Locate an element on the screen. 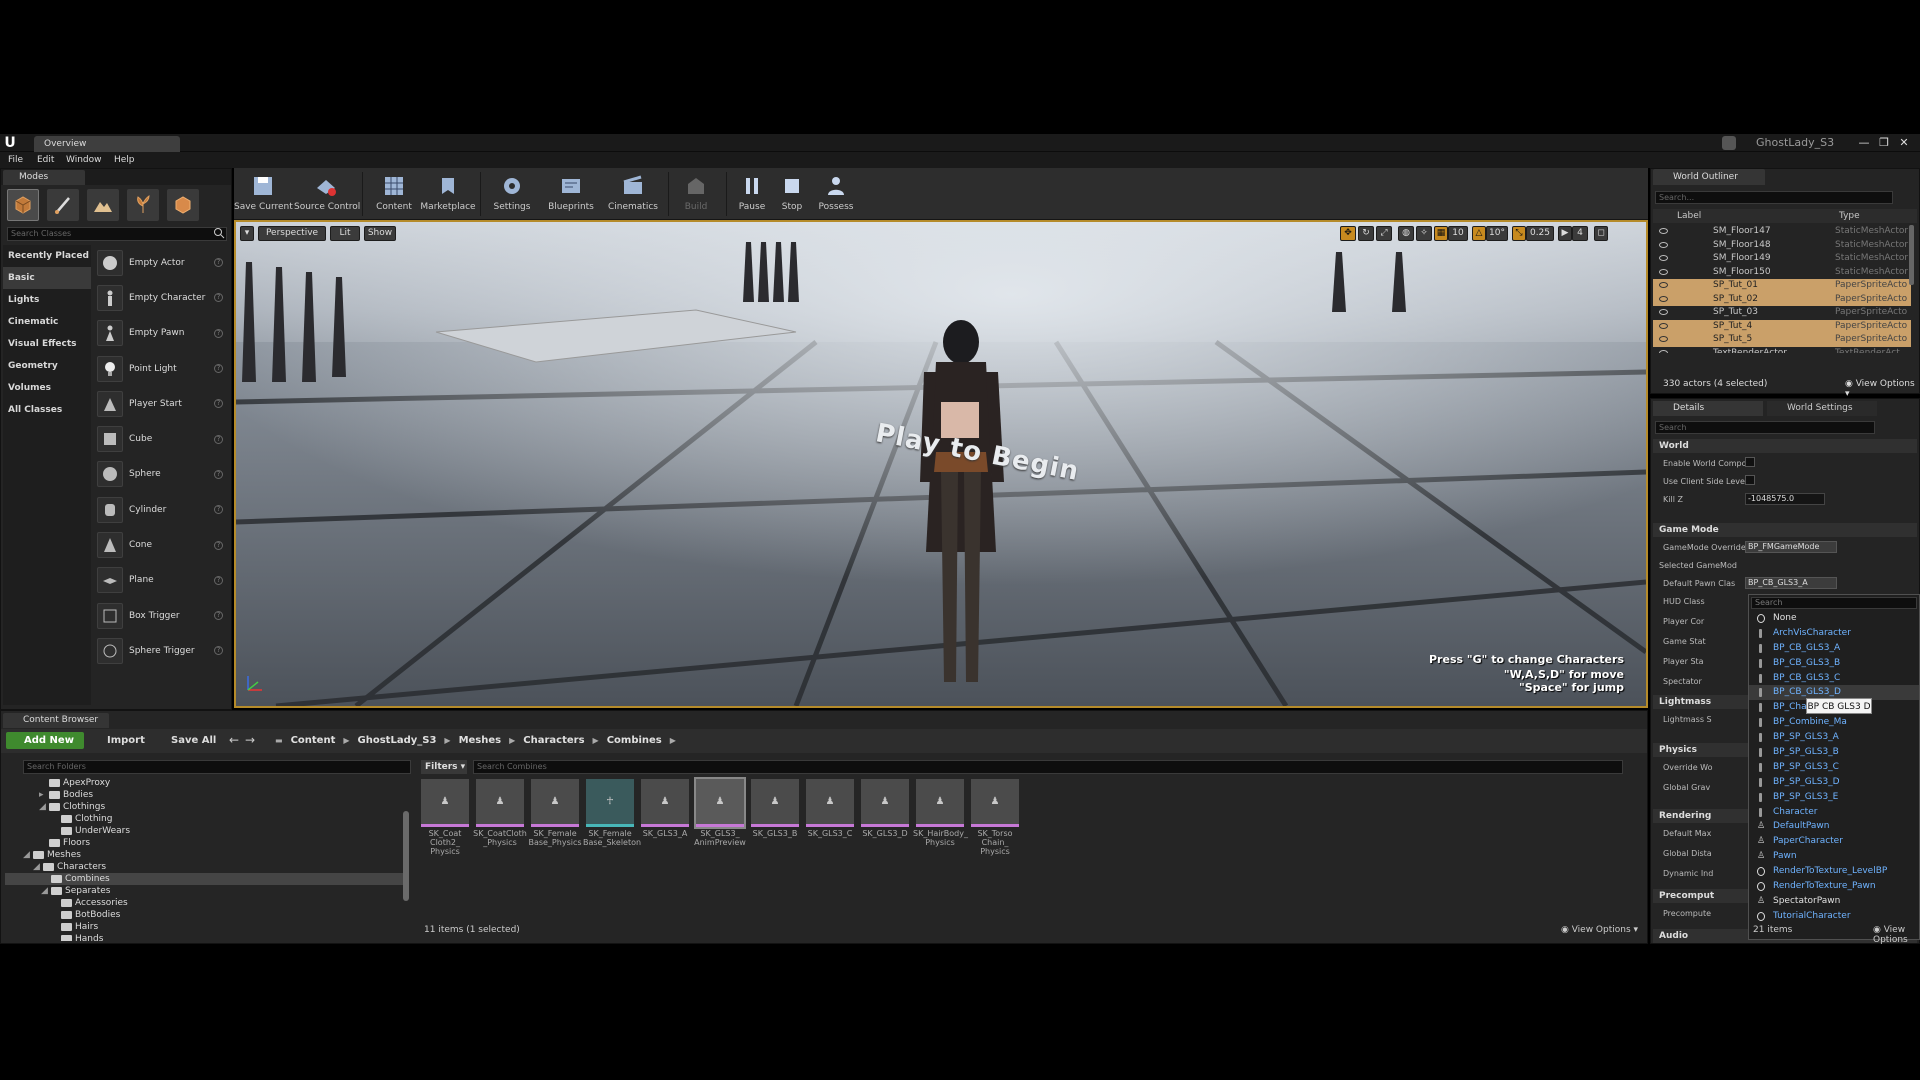  foliage-mode-icon is located at coordinates (143, 205).